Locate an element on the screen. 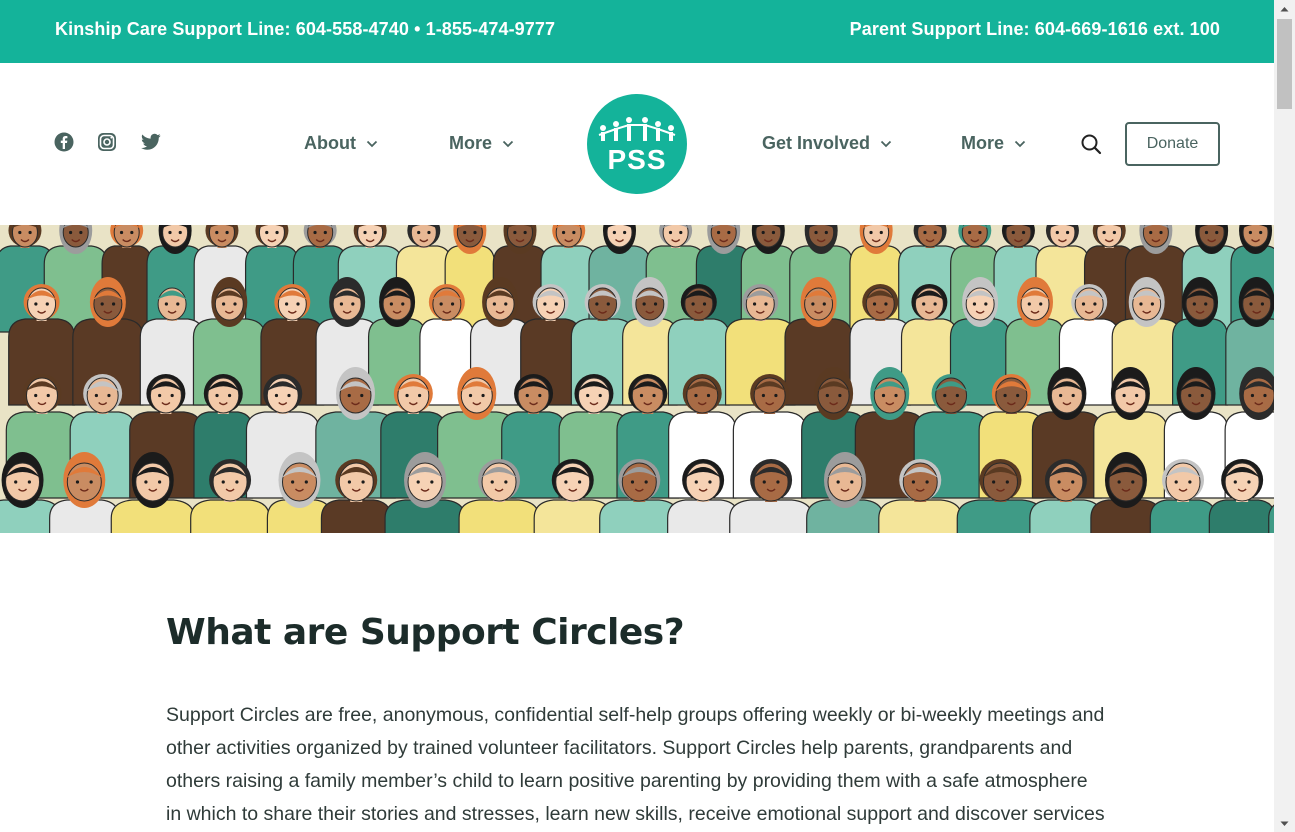 Image resolution: width=1295 pixels, height=832 pixels. nav-about-label: About is located at coordinates (330, 143).